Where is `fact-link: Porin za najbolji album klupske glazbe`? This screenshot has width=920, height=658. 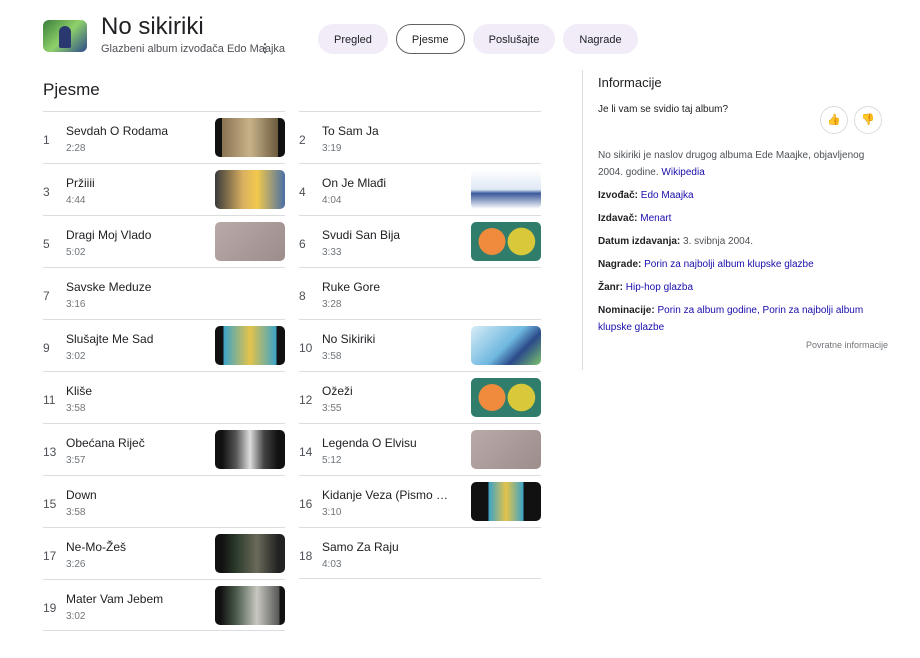
fact-link: Porin za najbolji album klupske glazbe is located at coordinates (729, 264).